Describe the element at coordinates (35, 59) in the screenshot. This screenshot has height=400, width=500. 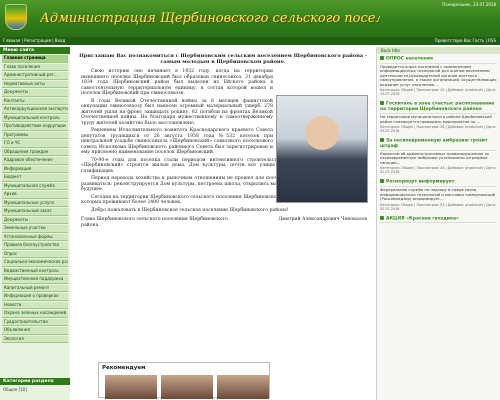
I see `sidebar-menu-item: Главная страница` at that location.